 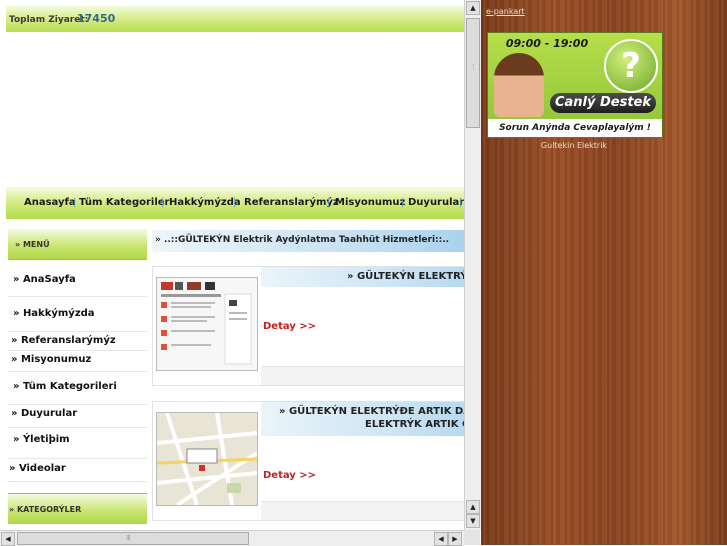 I want to click on company-name: Gultekin Elektrik, so click(x=574, y=145).